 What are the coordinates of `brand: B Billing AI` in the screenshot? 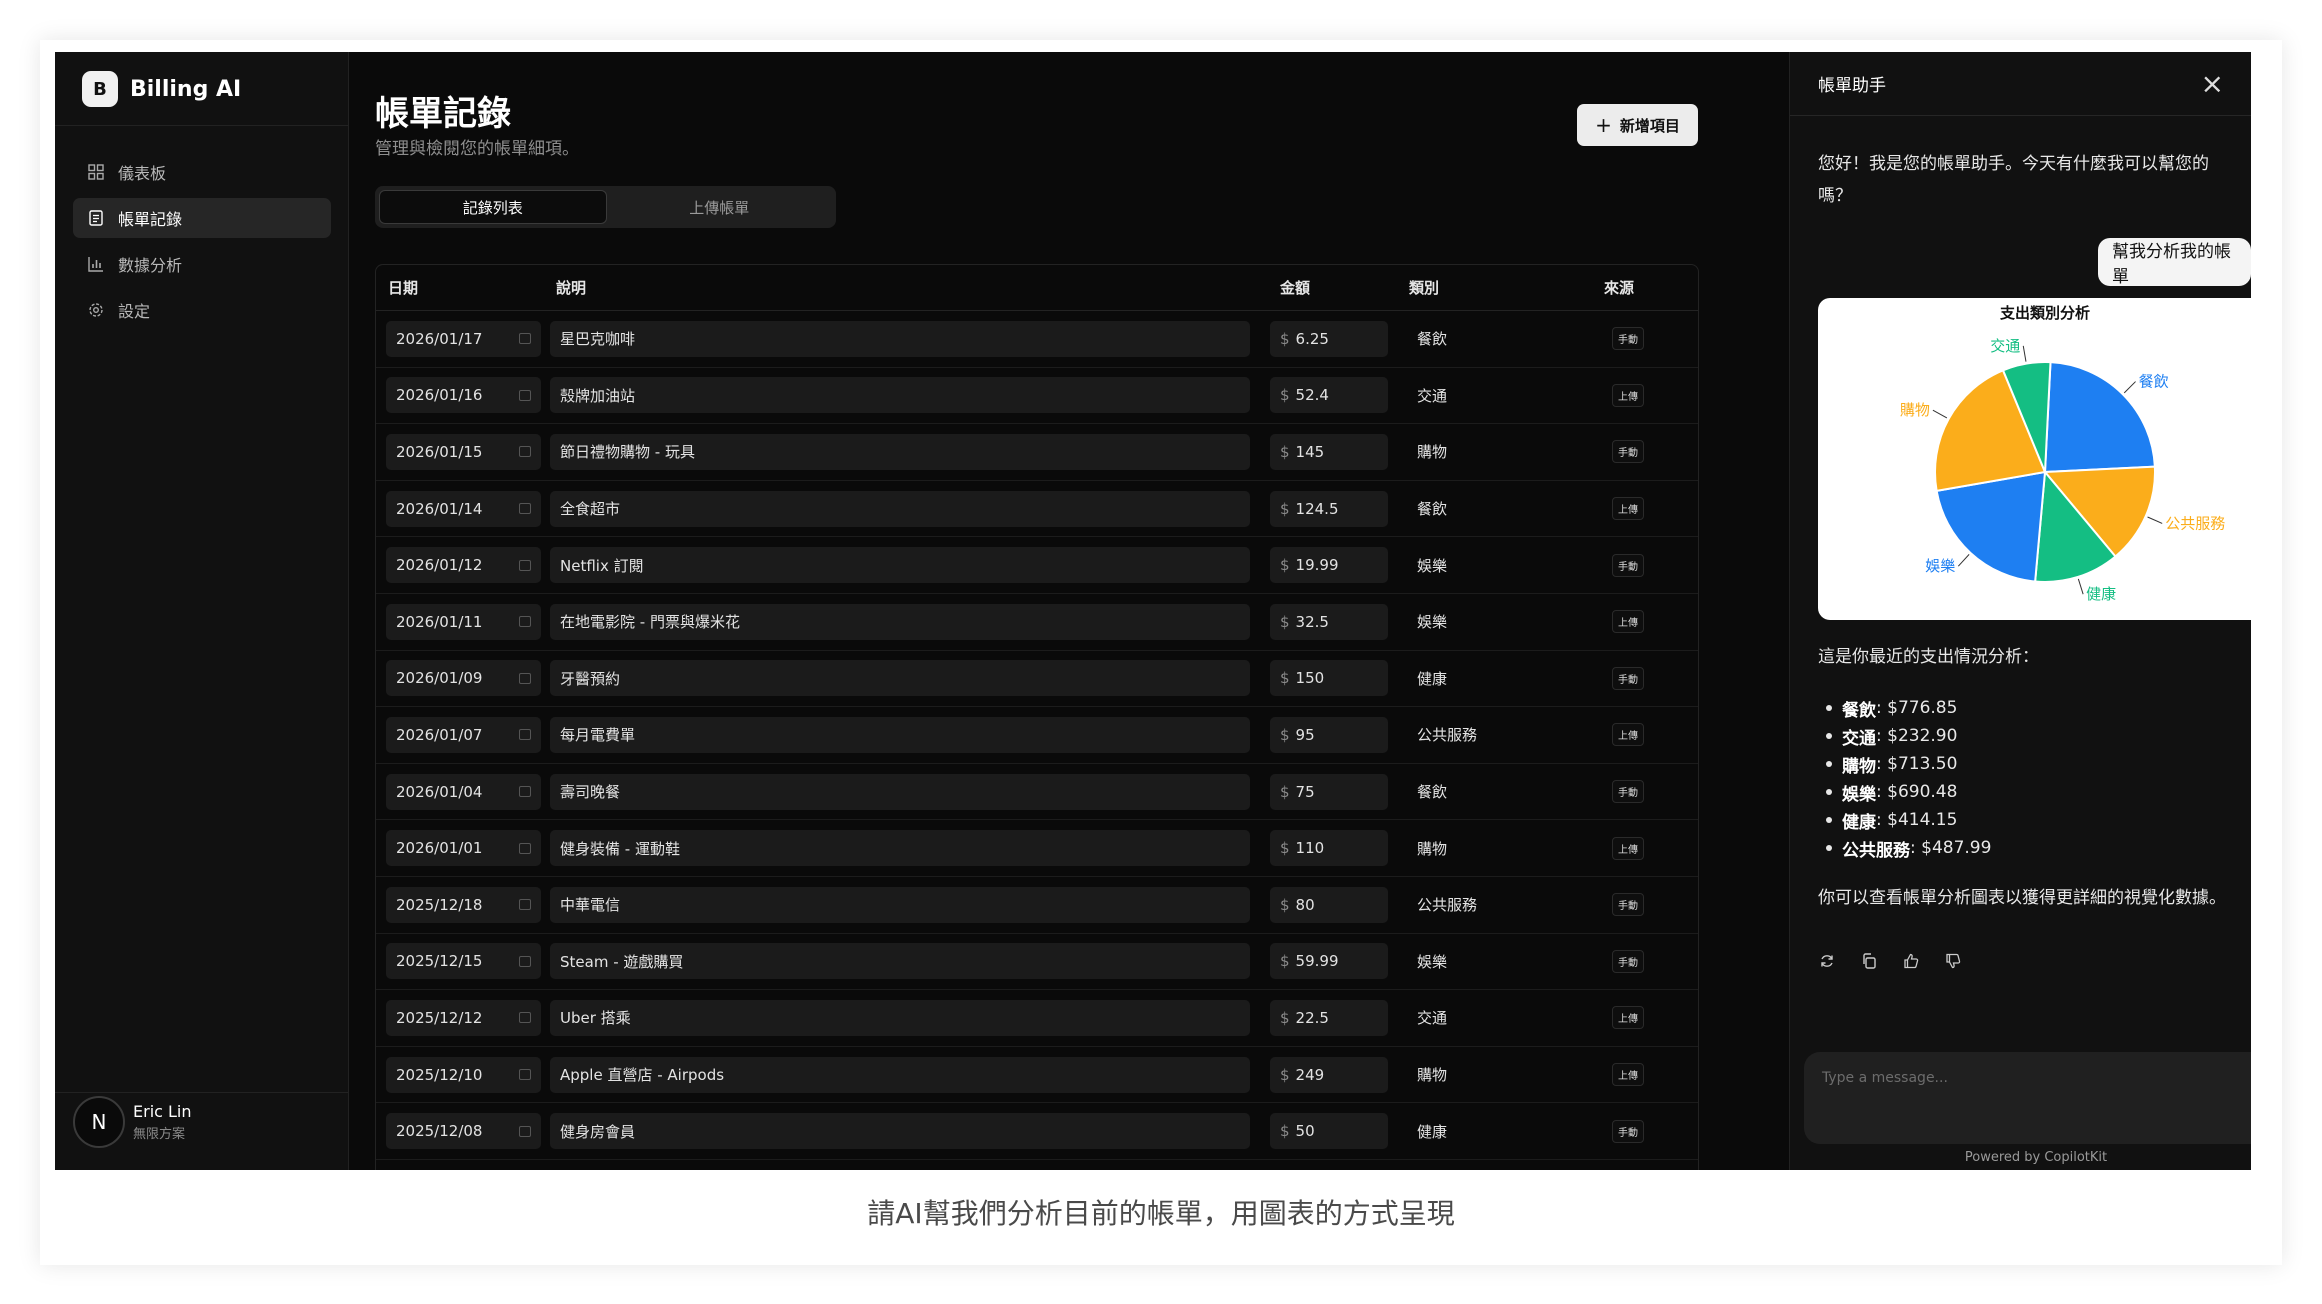 It's located at (161, 89).